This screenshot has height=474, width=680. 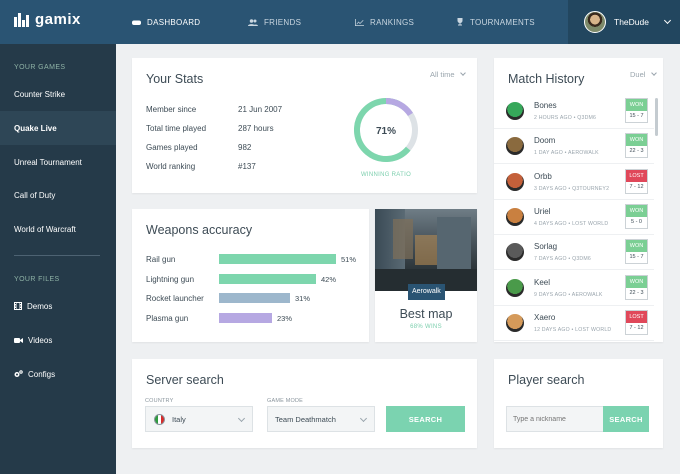 What do you see at coordinates (595, 22) in the screenshot?
I see `avatar` at bounding box center [595, 22].